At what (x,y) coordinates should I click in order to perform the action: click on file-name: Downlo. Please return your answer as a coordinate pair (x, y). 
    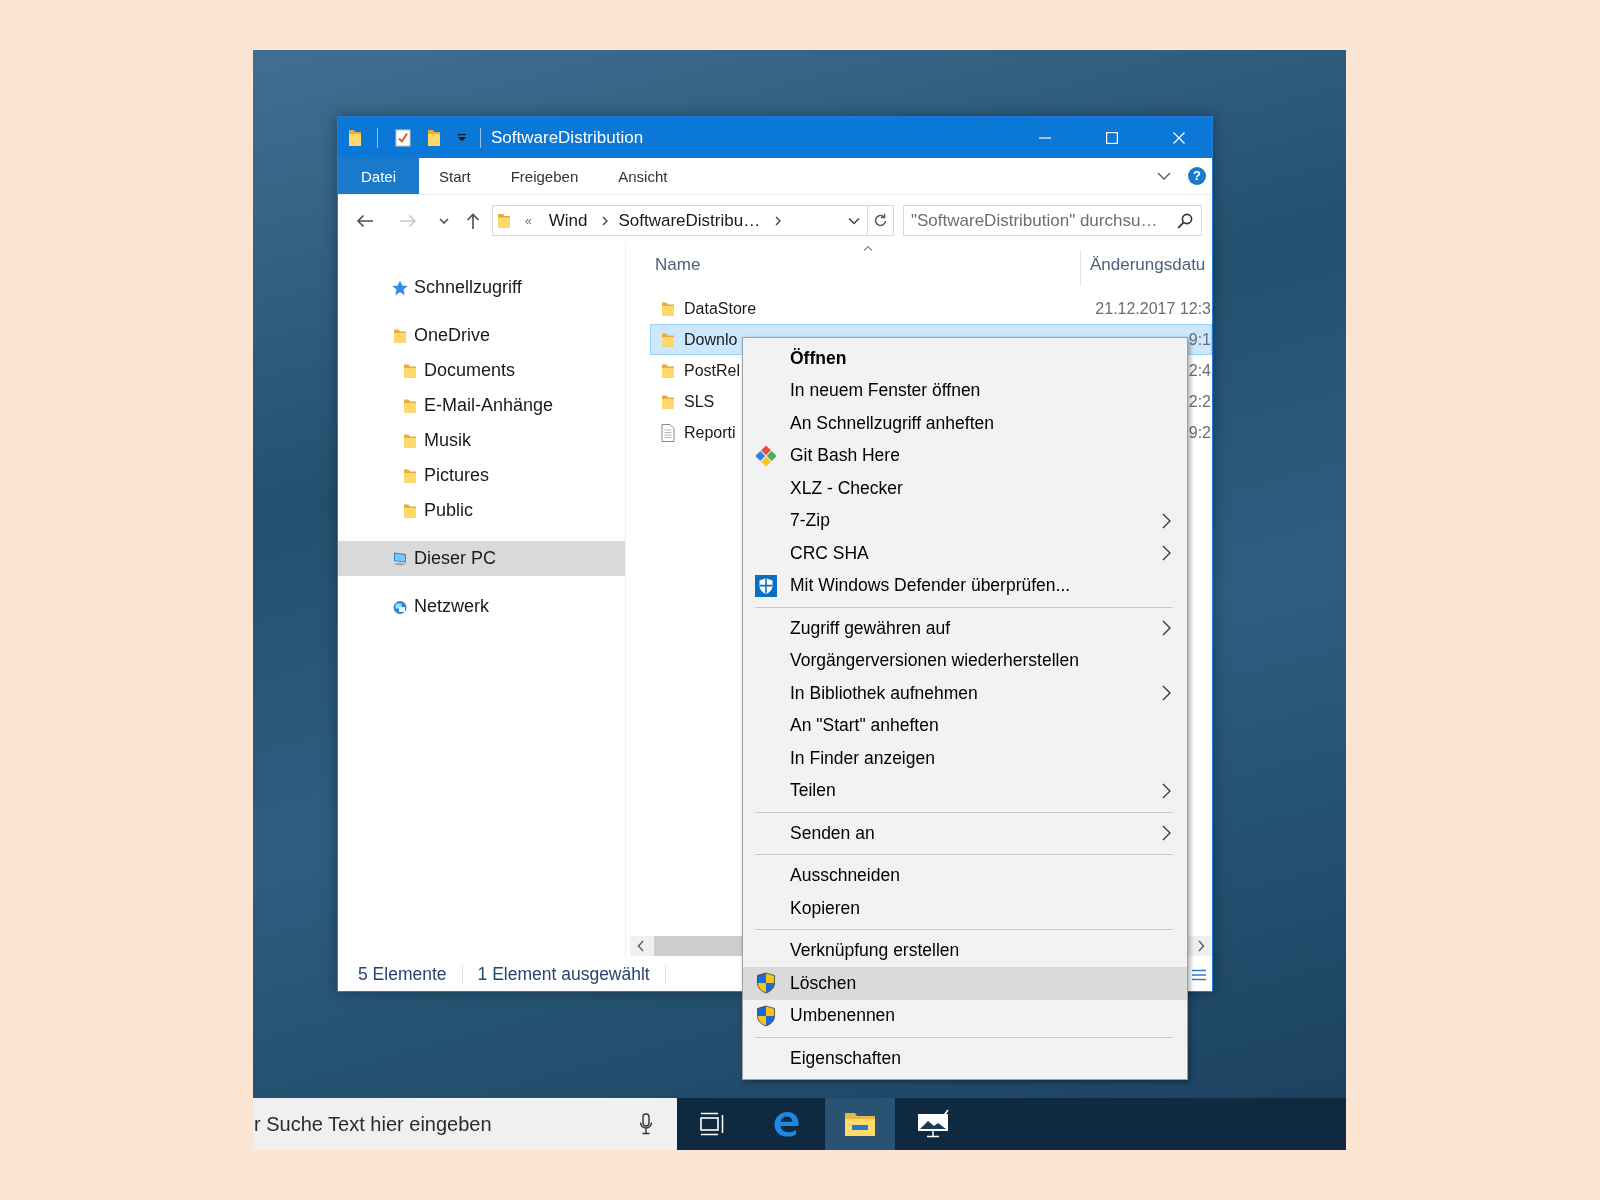
    Looking at the image, I should click on (711, 339).